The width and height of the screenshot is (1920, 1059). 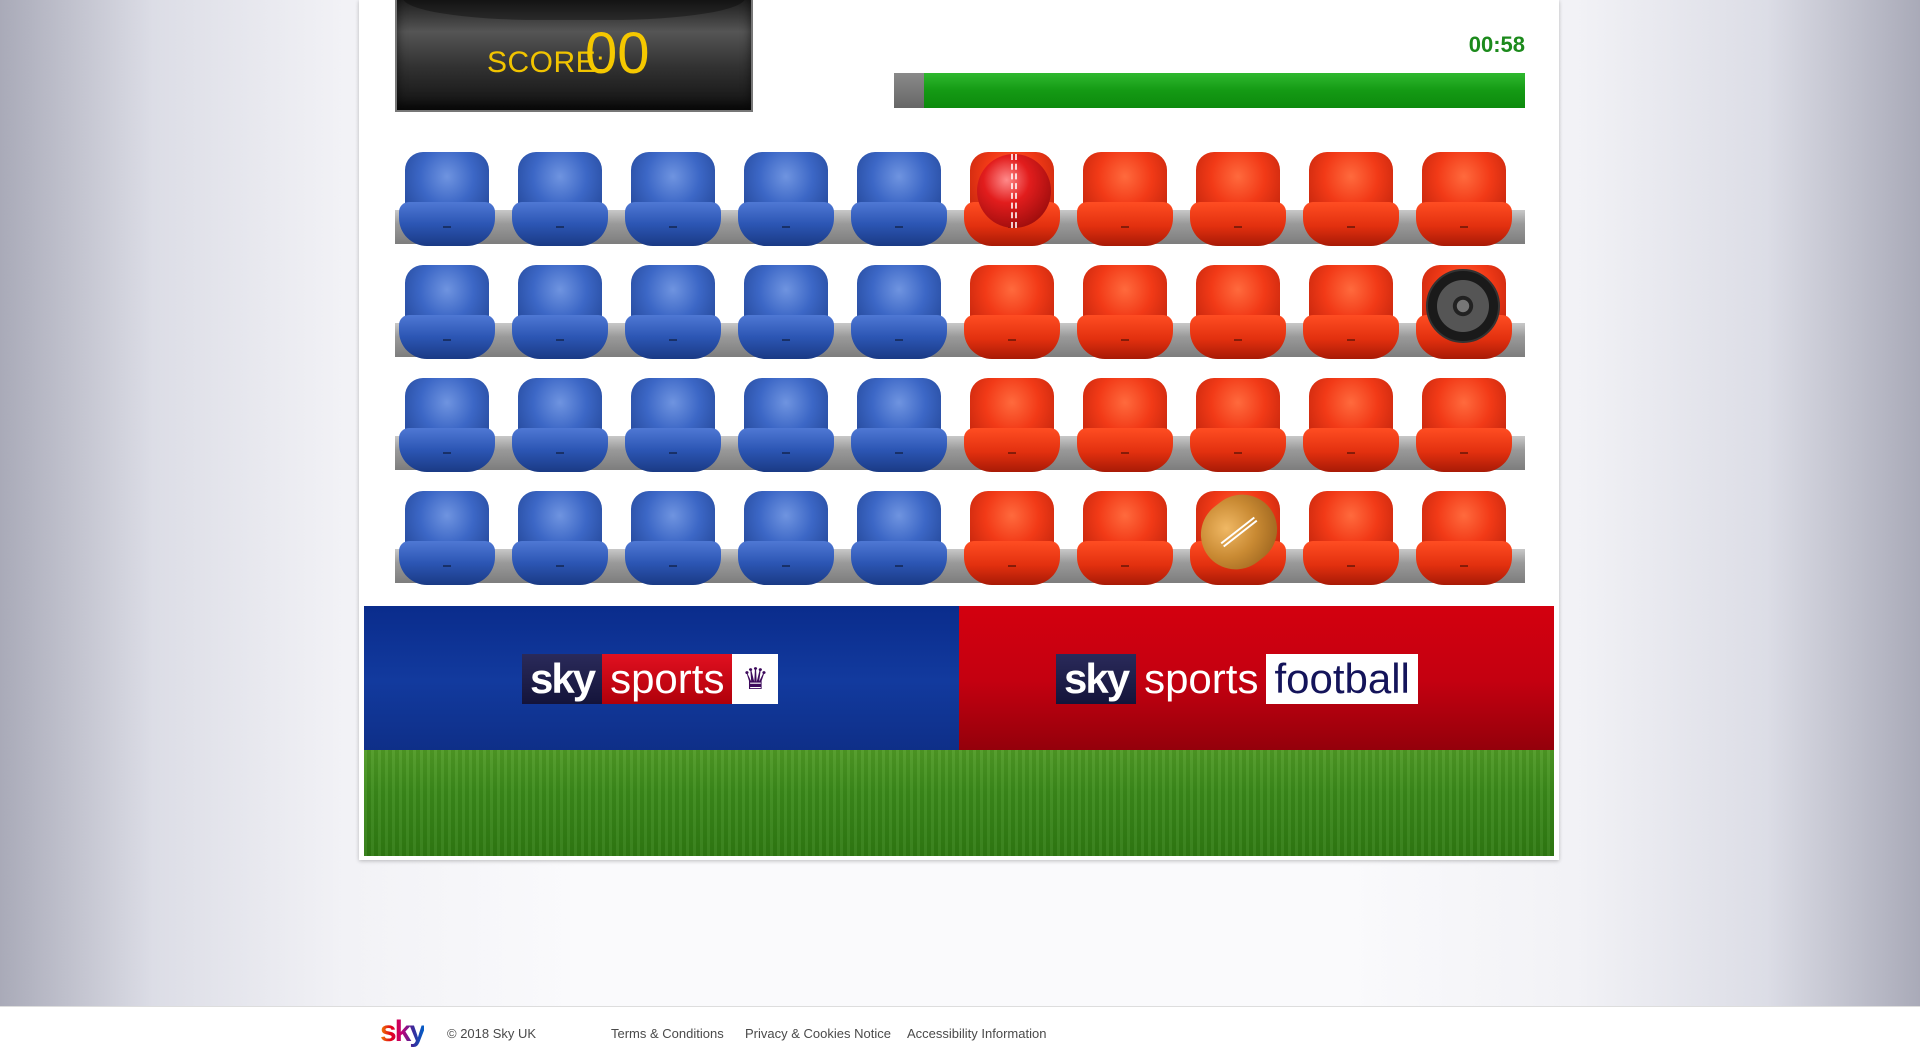 I want to click on score-value: 00, so click(x=617, y=53).